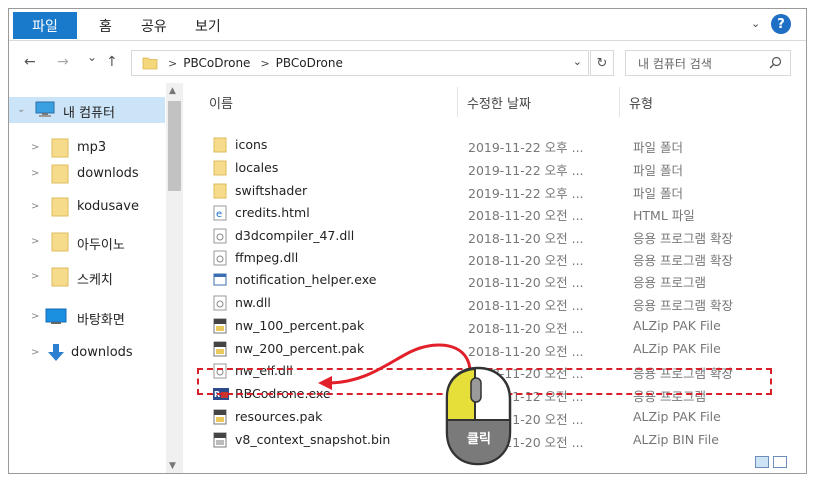 This screenshot has height=482, width=815. Describe the element at coordinates (325, 383) in the screenshot. I see `callout-arrowhead-icon` at that location.